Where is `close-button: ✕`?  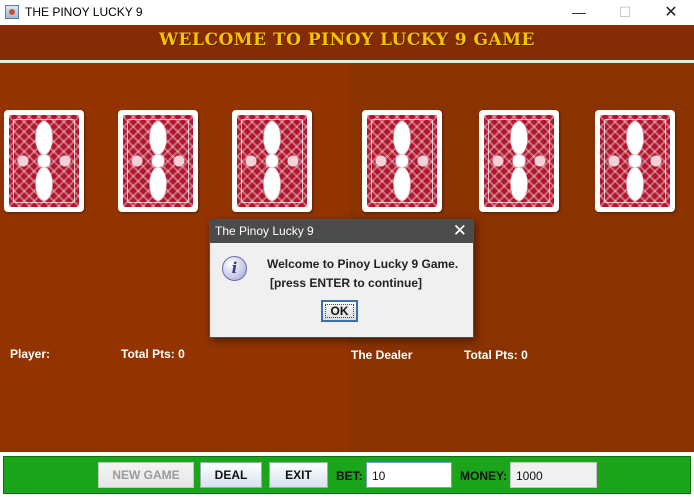
close-button: ✕ is located at coordinates (671, 12).